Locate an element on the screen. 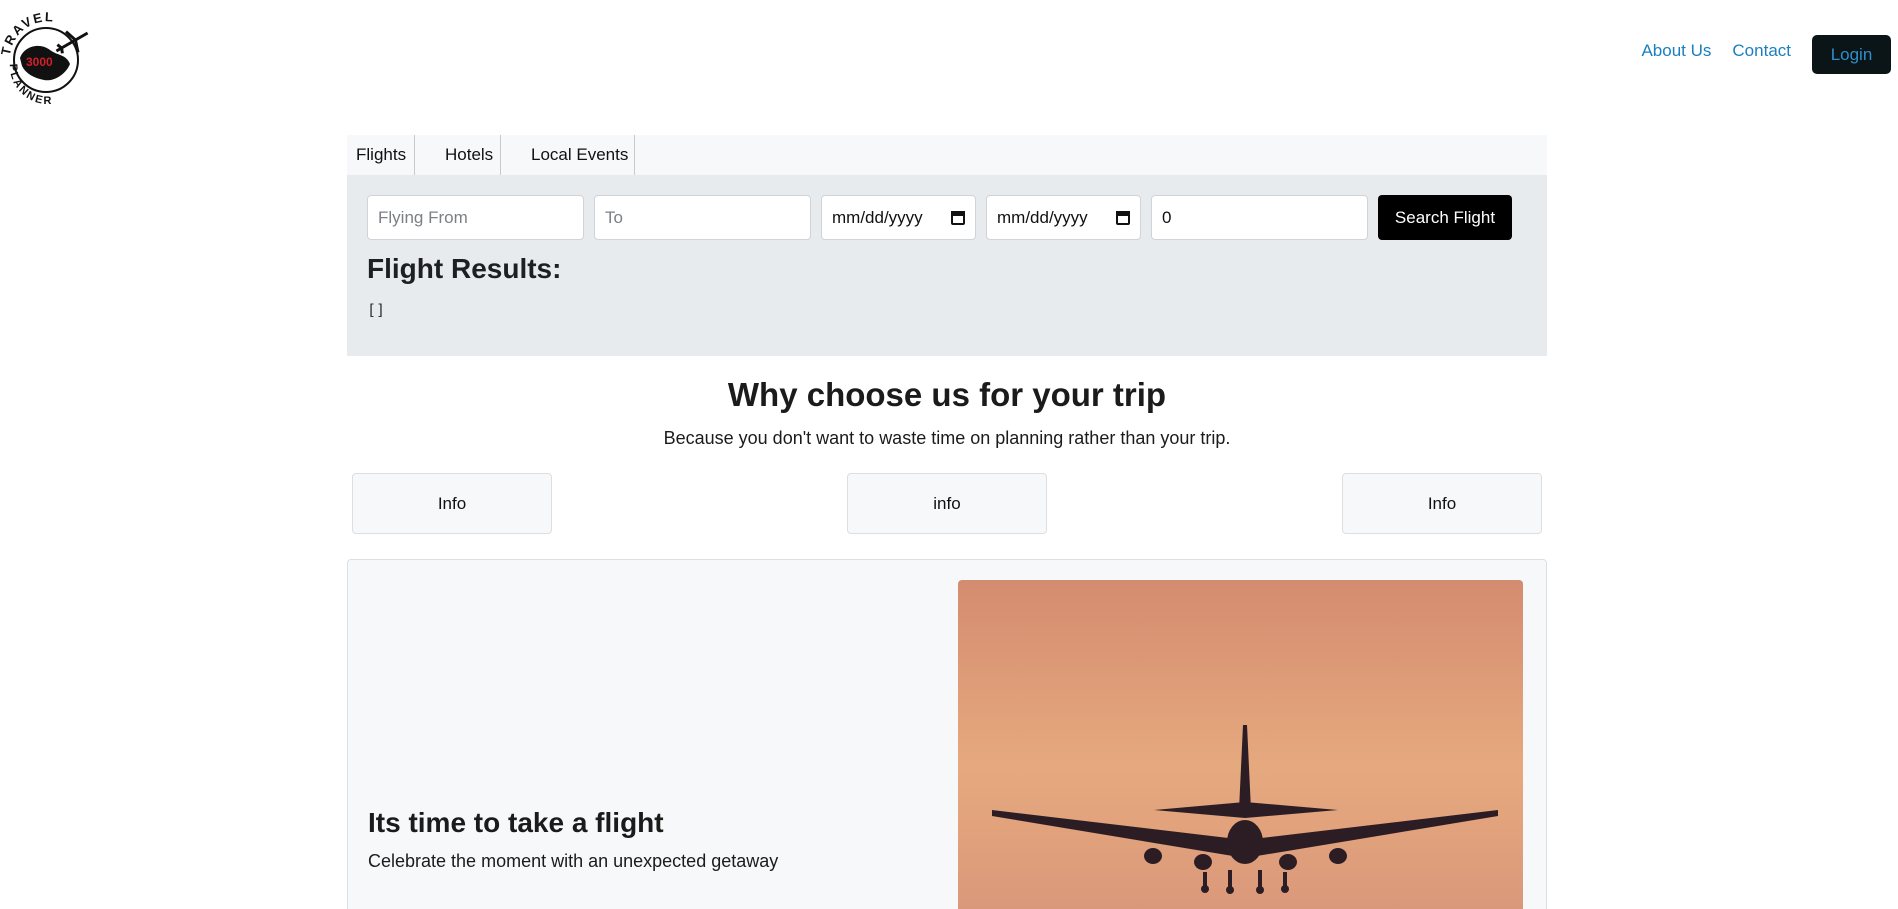 This screenshot has height=909, width=1898. return-date-input: mm/dd/yyyy is located at coordinates (1063, 217).